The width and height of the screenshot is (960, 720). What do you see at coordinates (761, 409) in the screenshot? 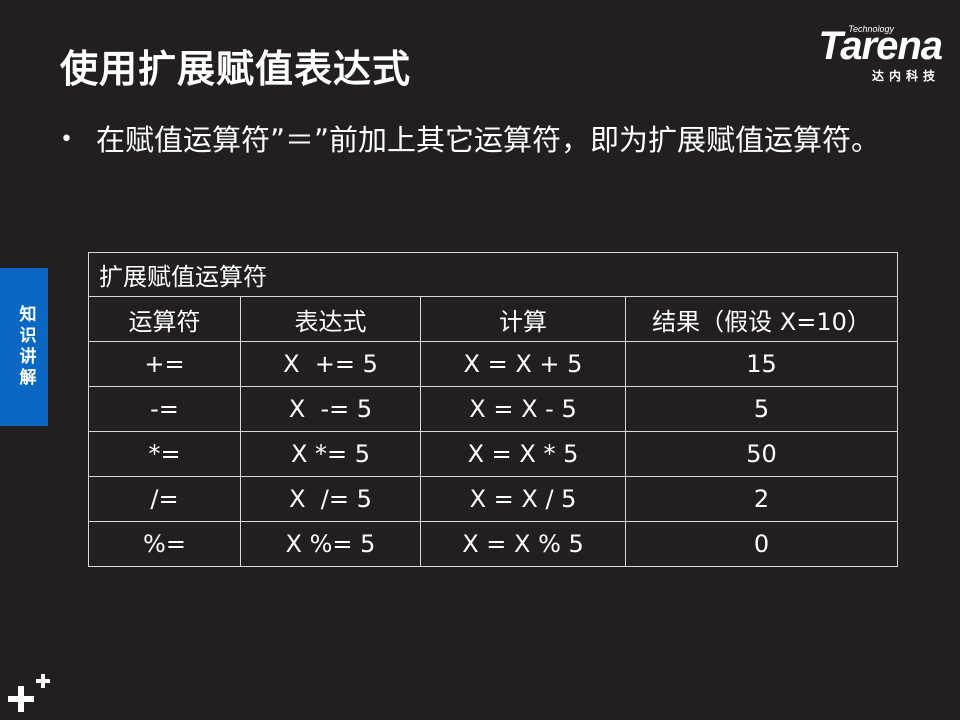
I see `cell-result: 5` at bounding box center [761, 409].